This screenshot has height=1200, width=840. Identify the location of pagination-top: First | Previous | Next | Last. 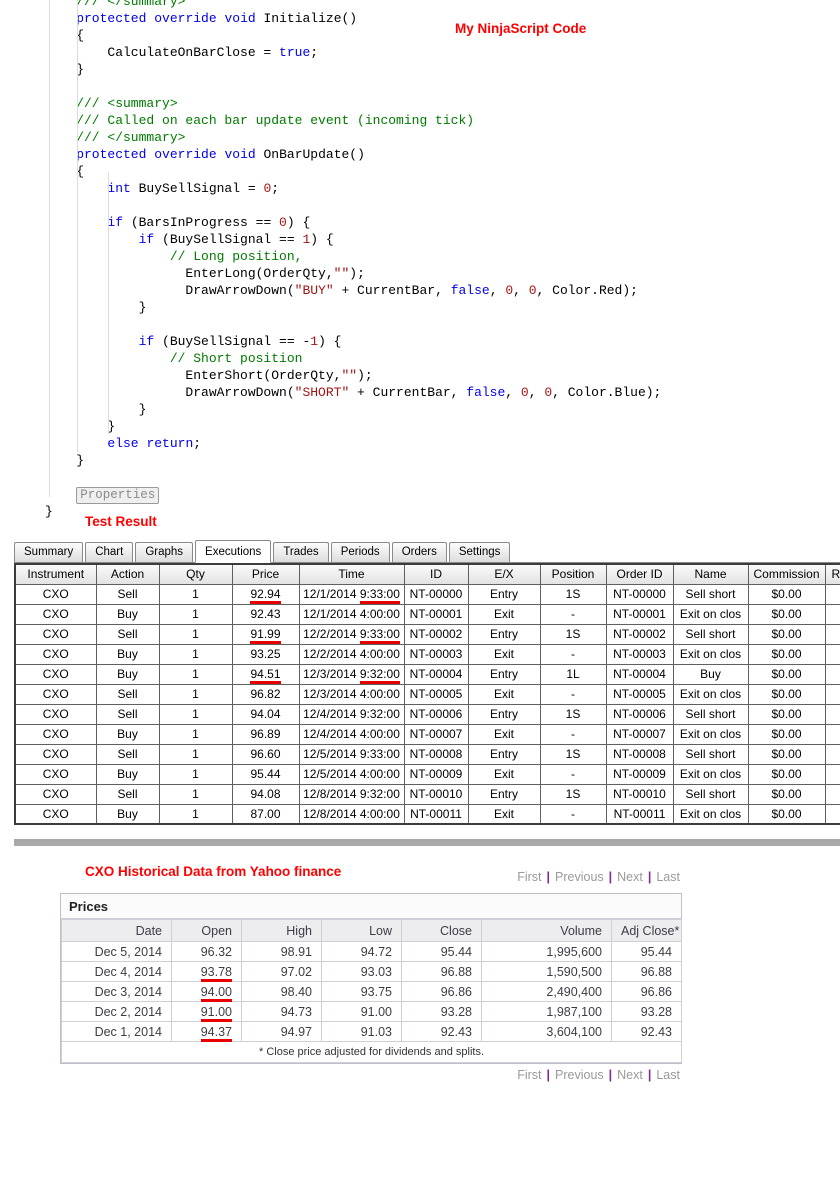
(598, 877).